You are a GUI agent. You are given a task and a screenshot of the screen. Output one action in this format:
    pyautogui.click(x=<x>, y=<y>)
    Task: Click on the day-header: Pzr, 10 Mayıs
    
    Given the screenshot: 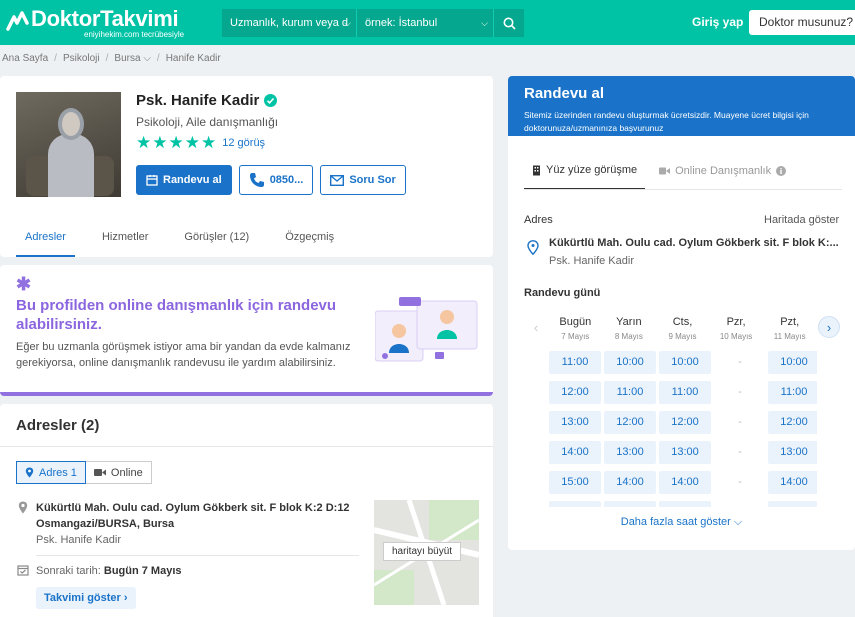 What is the action you would take?
    pyautogui.click(x=736, y=328)
    